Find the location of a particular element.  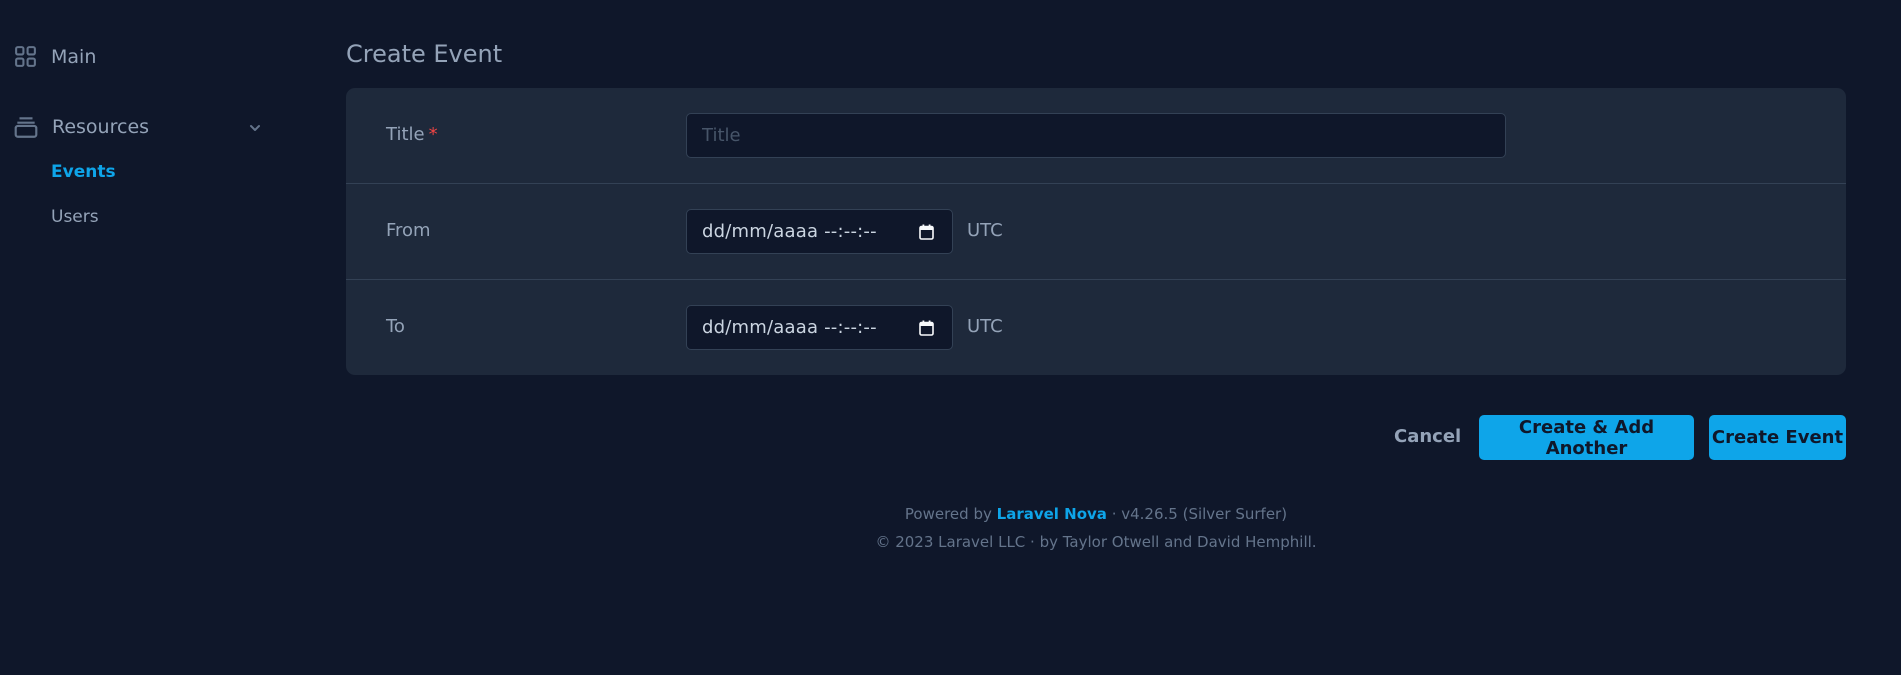

title-label: Title * is located at coordinates (412, 134).